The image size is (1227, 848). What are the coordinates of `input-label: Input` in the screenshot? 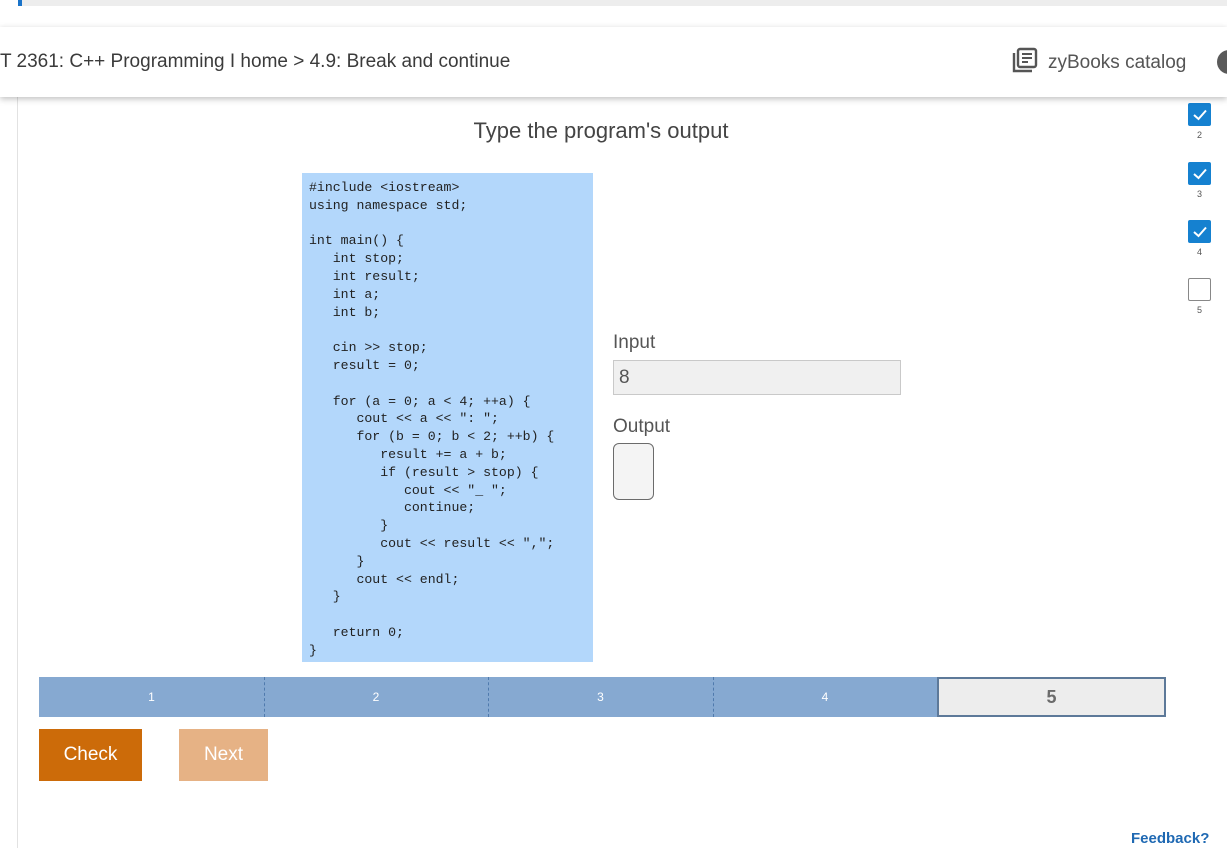 It's located at (634, 342).